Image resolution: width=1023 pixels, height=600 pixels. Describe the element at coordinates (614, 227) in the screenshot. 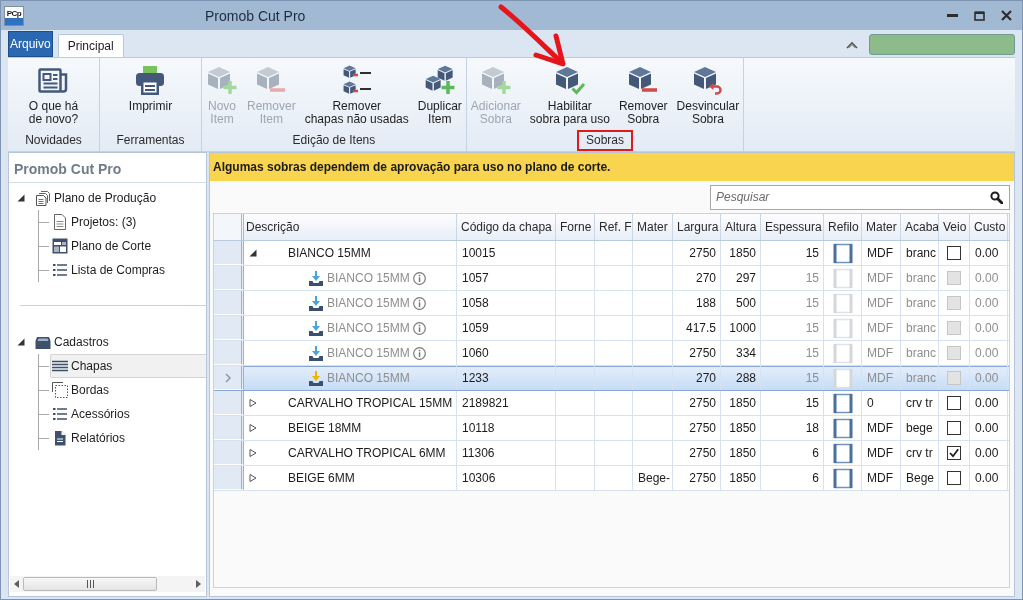

I see `column-header: Ref. F` at that location.